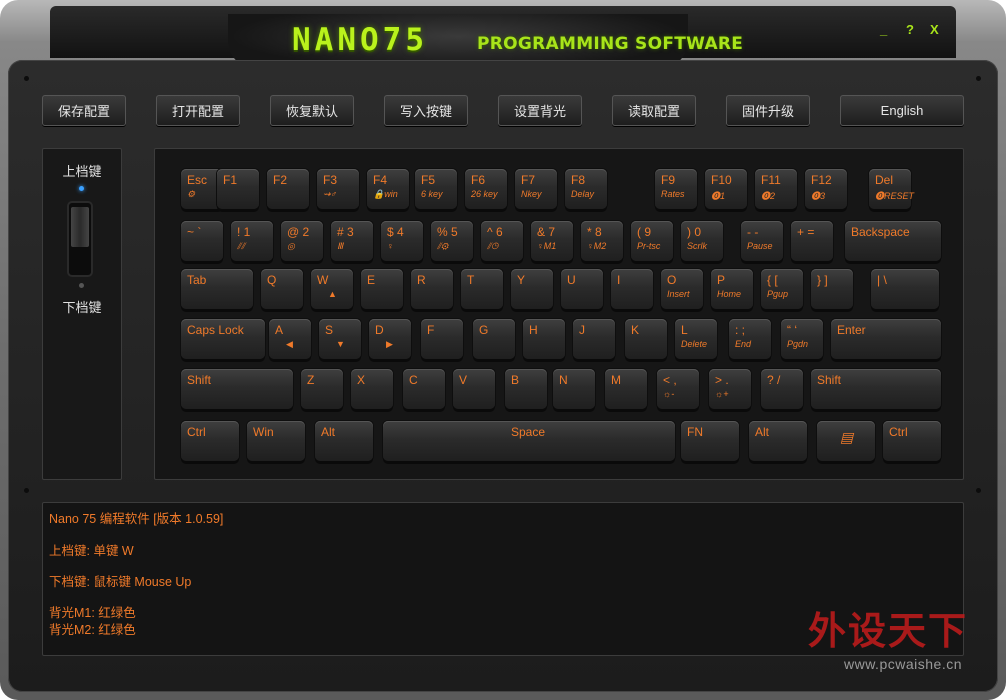  What do you see at coordinates (536, 189) in the screenshot?
I see `key-7: F7 Nkey` at bounding box center [536, 189].